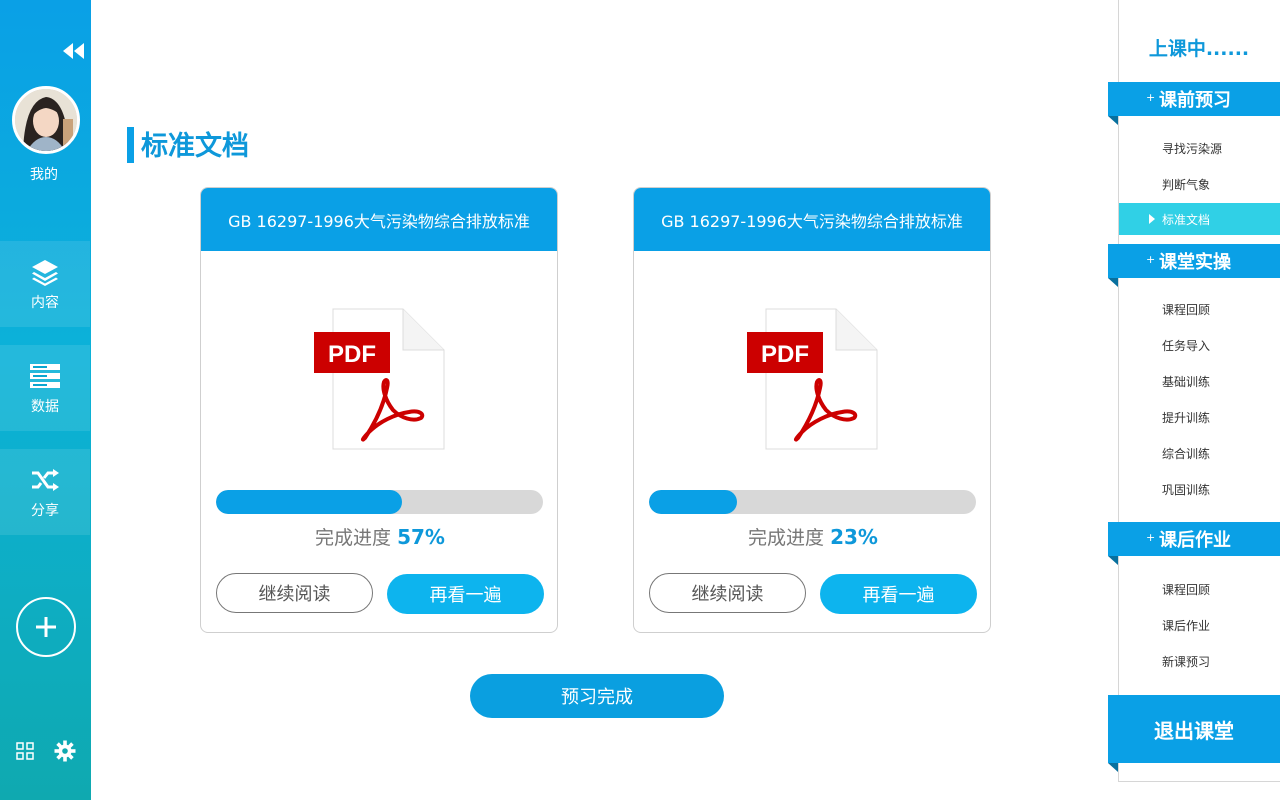 Image resolution: width=1280 pixels, height=800 pixels. What do you see at coordinates (1186, 184) in the screenshot?
I see `menu-item: 判断气象` at bounding box center [1186, 184].